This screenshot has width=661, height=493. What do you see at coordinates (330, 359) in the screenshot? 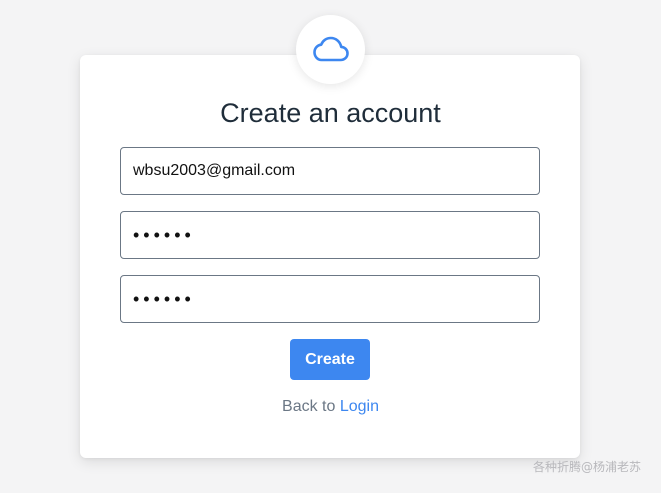
I see `create-button: Create` at bounding box center [330, 359].